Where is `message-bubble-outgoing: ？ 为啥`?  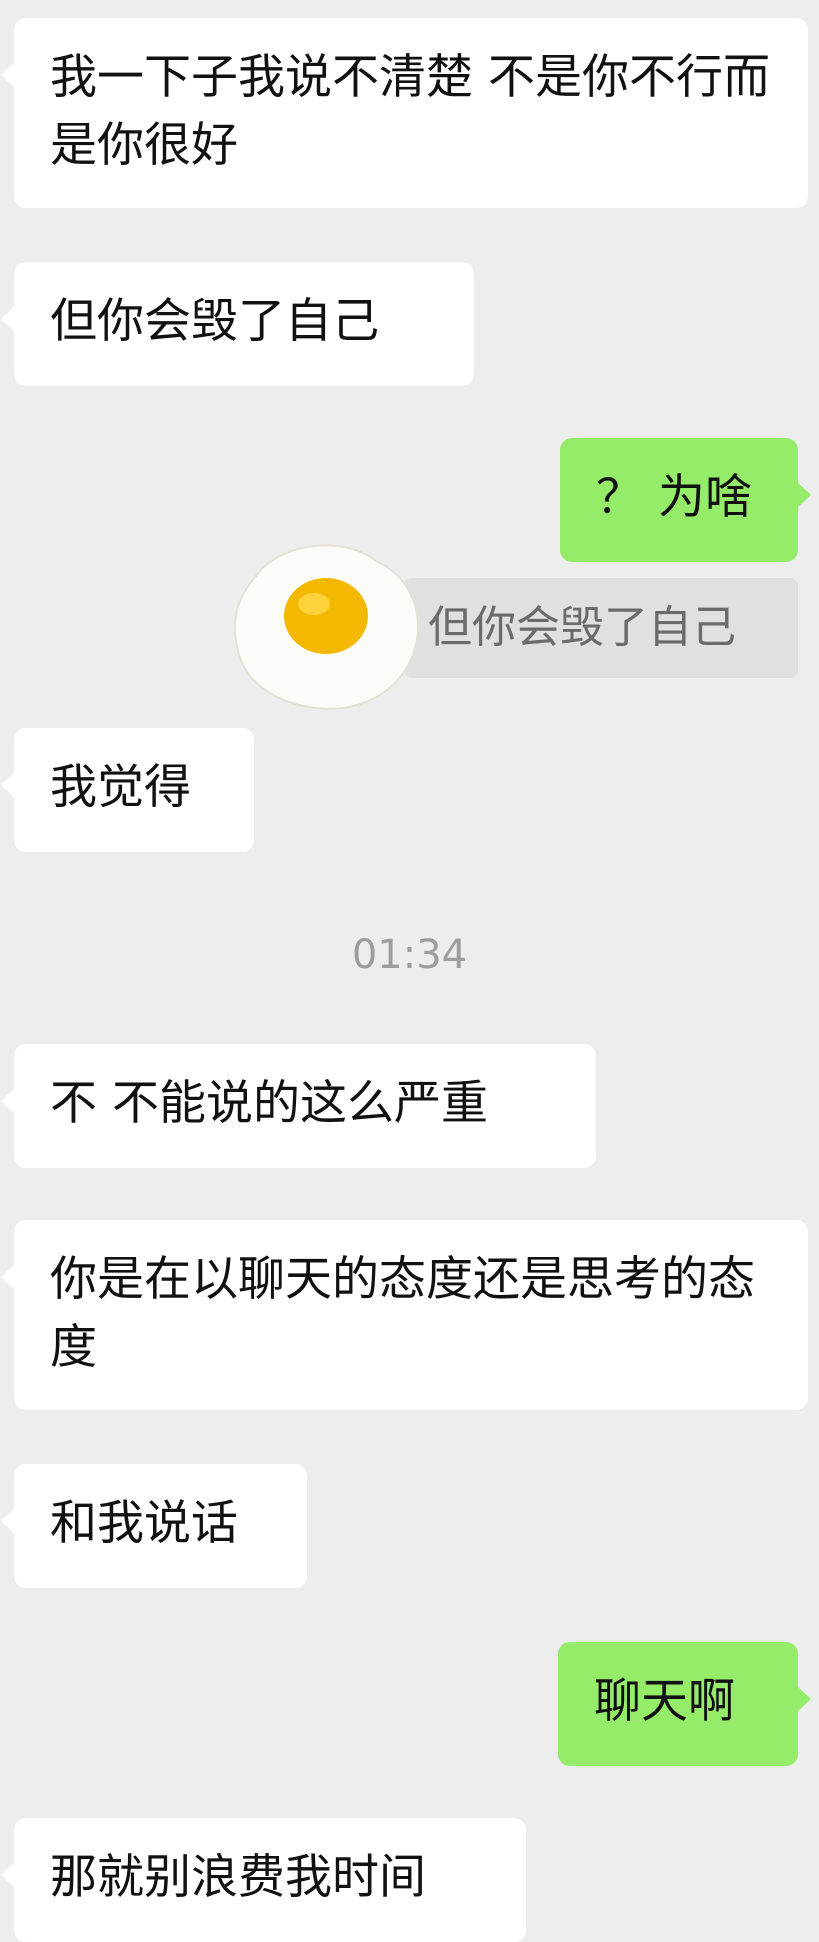
message-bubble-outgoing: ？ 为啥 is located at coordinates (685, 500).